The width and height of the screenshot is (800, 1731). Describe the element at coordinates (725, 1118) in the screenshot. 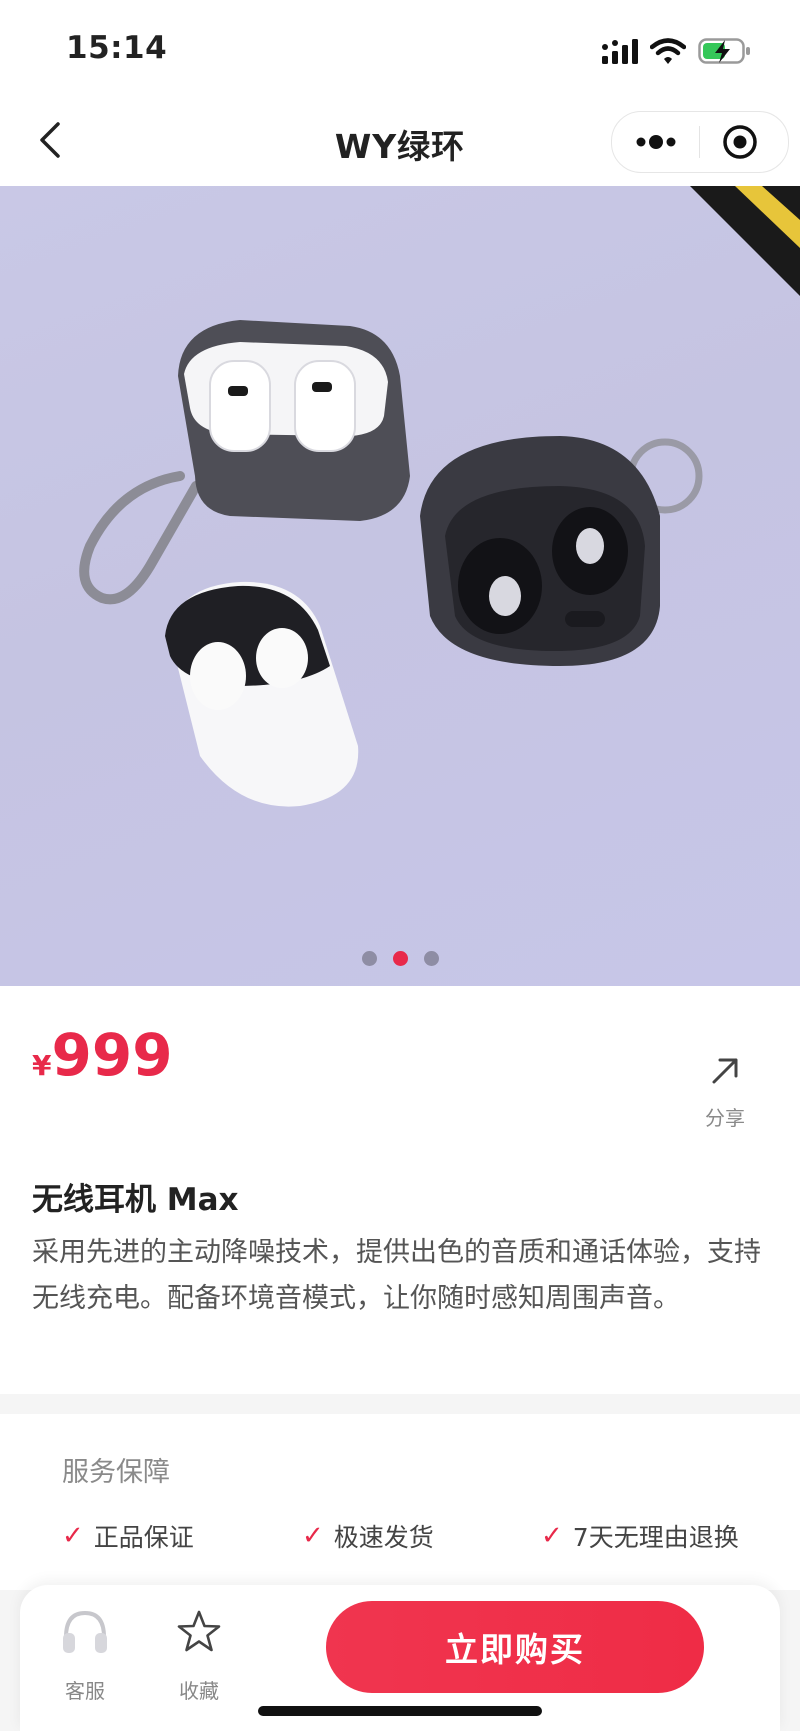

I see `share-label: 分享` at that location.